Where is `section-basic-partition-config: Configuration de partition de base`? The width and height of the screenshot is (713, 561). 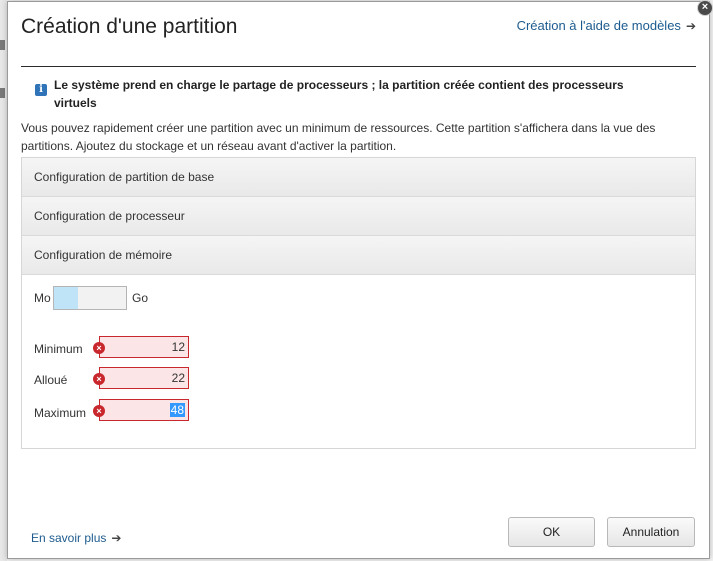 section-basic-partition-config: Configuration de partition de base is located at coordinates (358, 177).